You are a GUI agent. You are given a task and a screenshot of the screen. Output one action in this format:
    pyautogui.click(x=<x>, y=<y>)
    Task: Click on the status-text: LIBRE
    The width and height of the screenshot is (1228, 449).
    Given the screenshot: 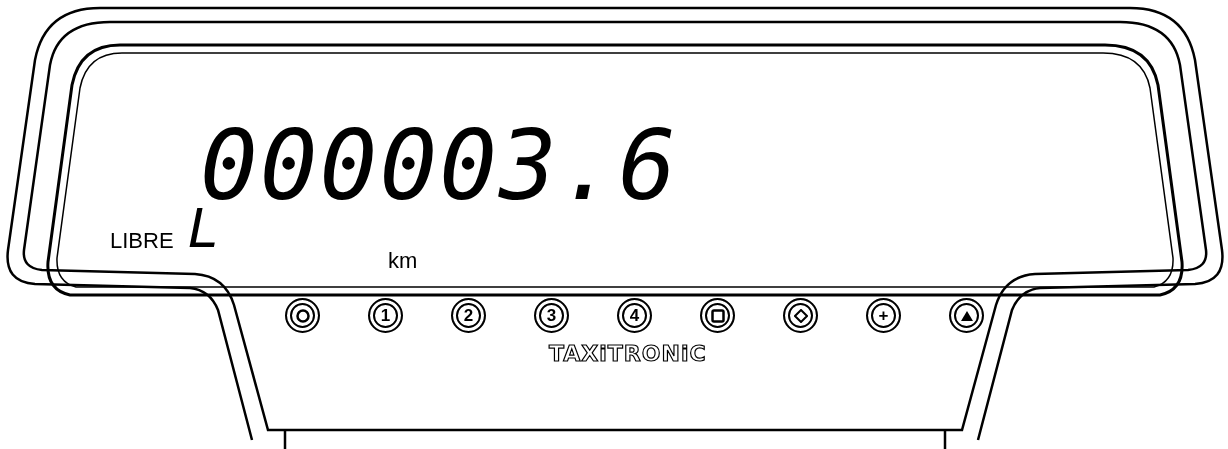 What is the action you would take?
    pyautogui.click(x=142, y=241)
    